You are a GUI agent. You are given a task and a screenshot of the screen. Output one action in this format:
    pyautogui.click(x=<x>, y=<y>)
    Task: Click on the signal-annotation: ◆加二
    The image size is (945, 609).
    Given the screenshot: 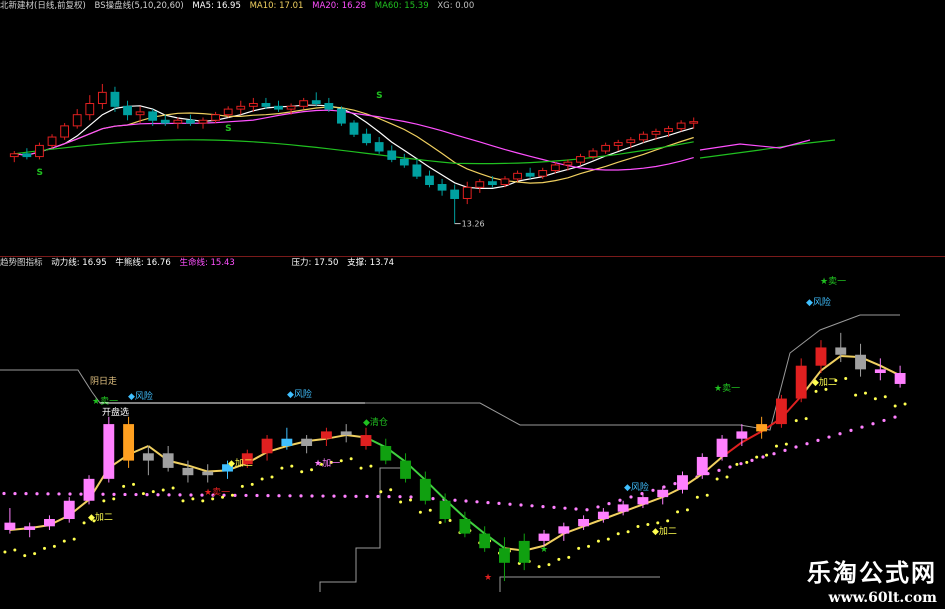 What is the action you would take?
    pyautogui.click(x=100, y=517)
    